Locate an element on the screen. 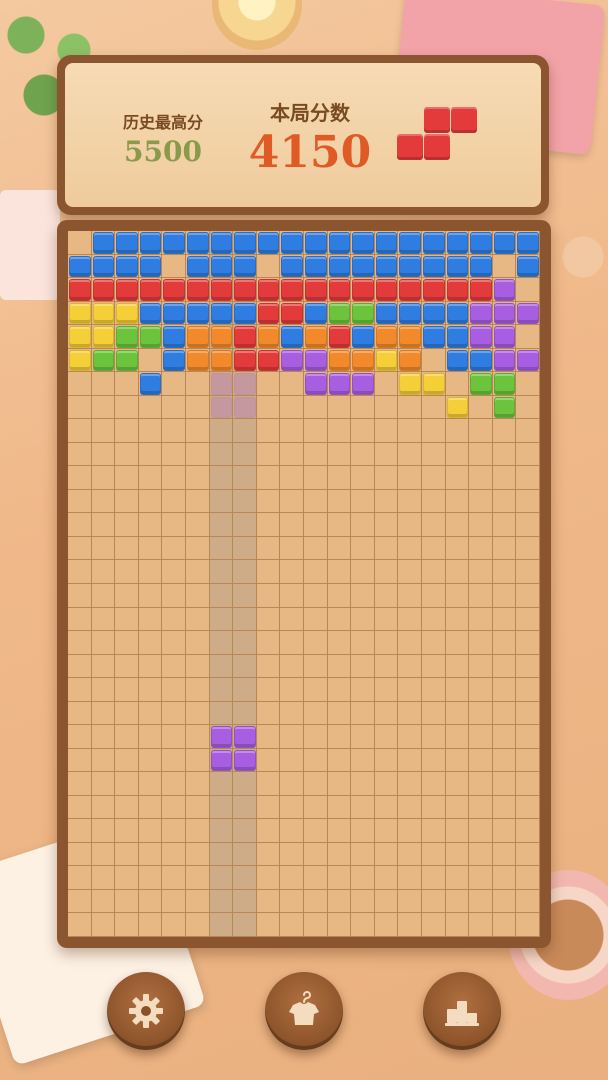 This screenshot has height=1080, width=608. skins-button is located at coordinates (304, 1011).